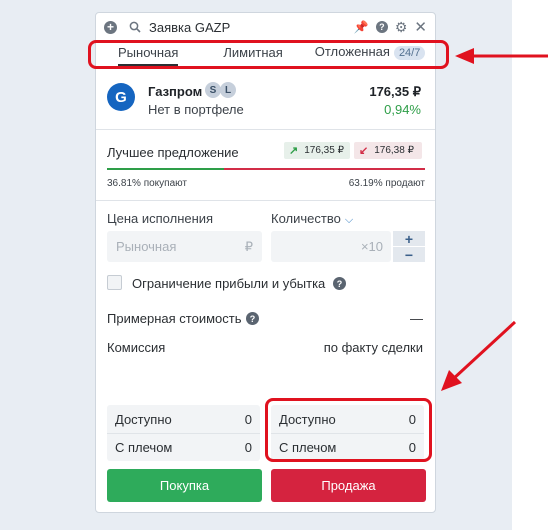 The width and height of the screenshot is (550, 530). I want to click on sell-share-text: 63.19% продают, so click(386, 183).